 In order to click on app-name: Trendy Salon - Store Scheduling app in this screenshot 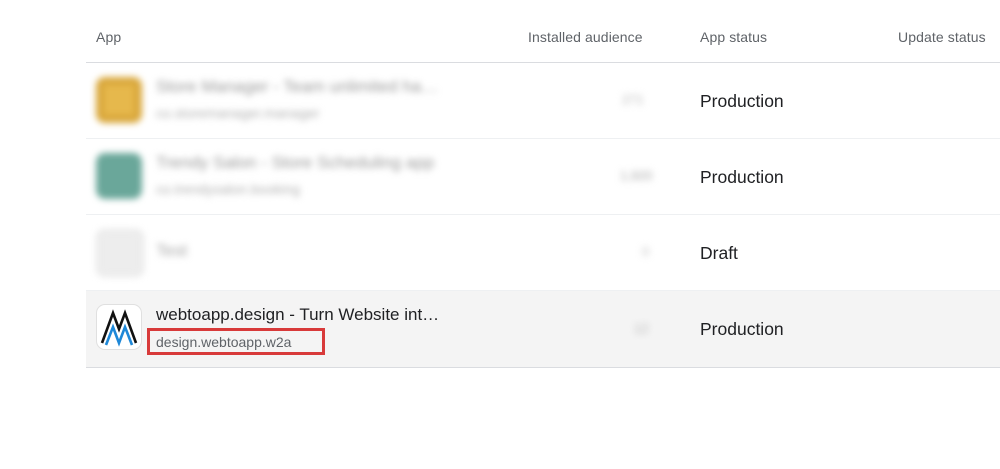, I will do `click(295, 162)`.